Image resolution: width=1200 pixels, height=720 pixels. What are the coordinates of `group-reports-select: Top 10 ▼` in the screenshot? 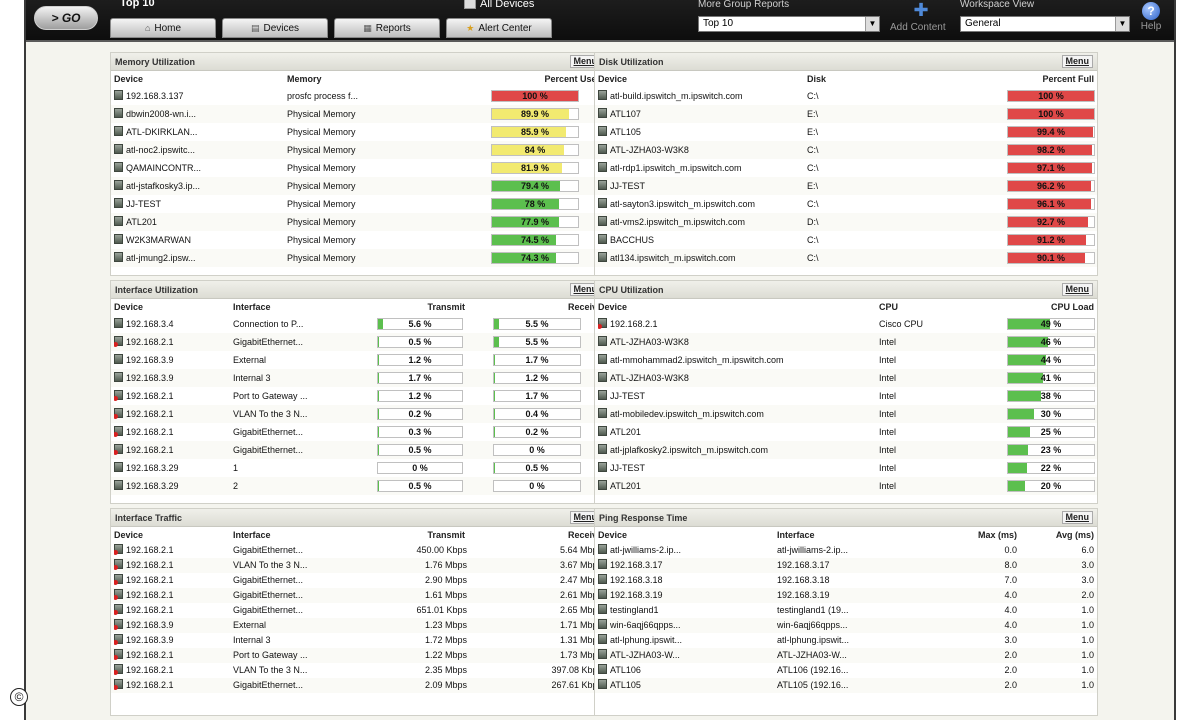 It's located at (789, 24).